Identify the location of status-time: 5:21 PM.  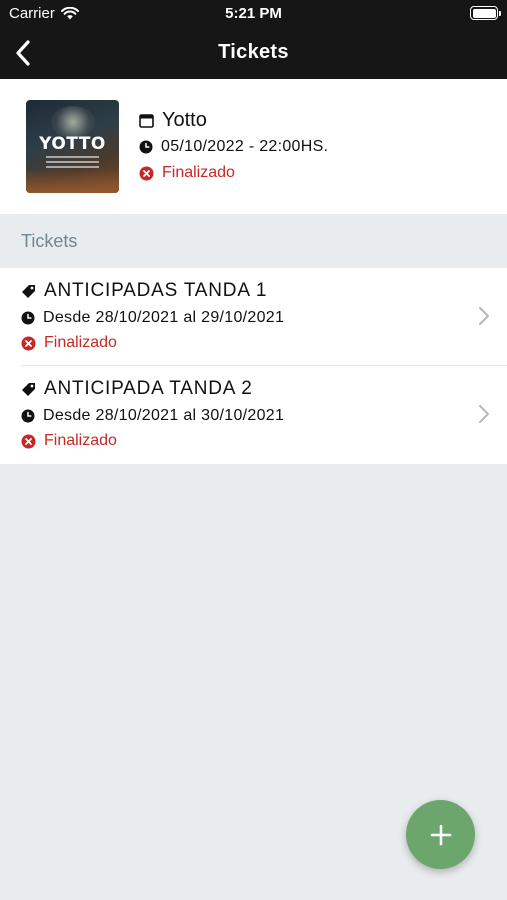
(253, 13).